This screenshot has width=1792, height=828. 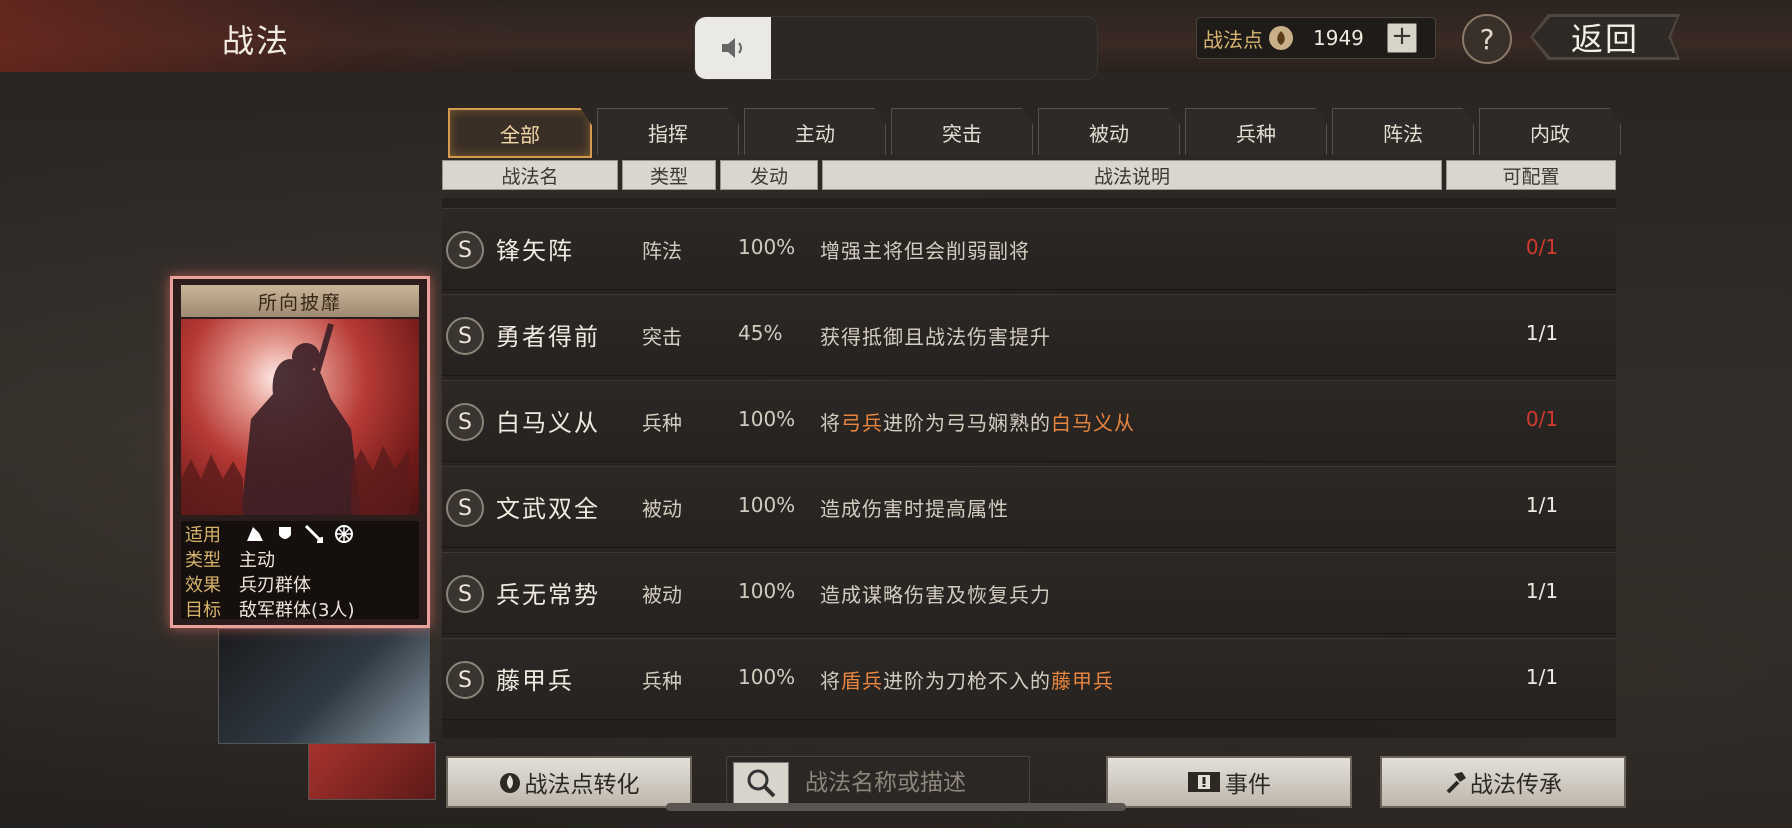 I want to click on table-row: S 锋矢阵 阵法 100% 增强主将但会削弱副将 0/1, so click(x=1029, y=249).